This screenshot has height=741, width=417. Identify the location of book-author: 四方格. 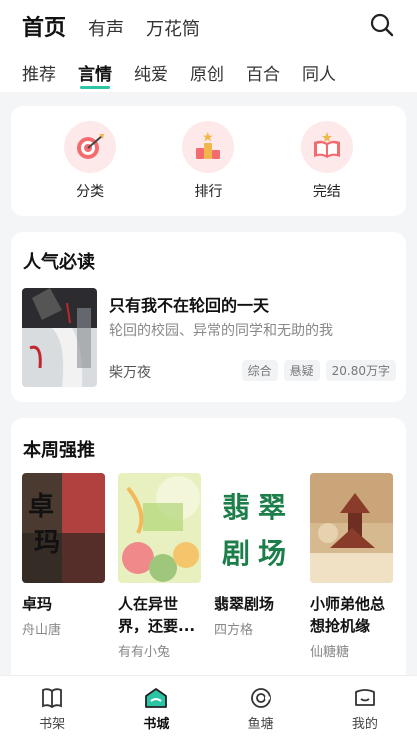
(234, 630).